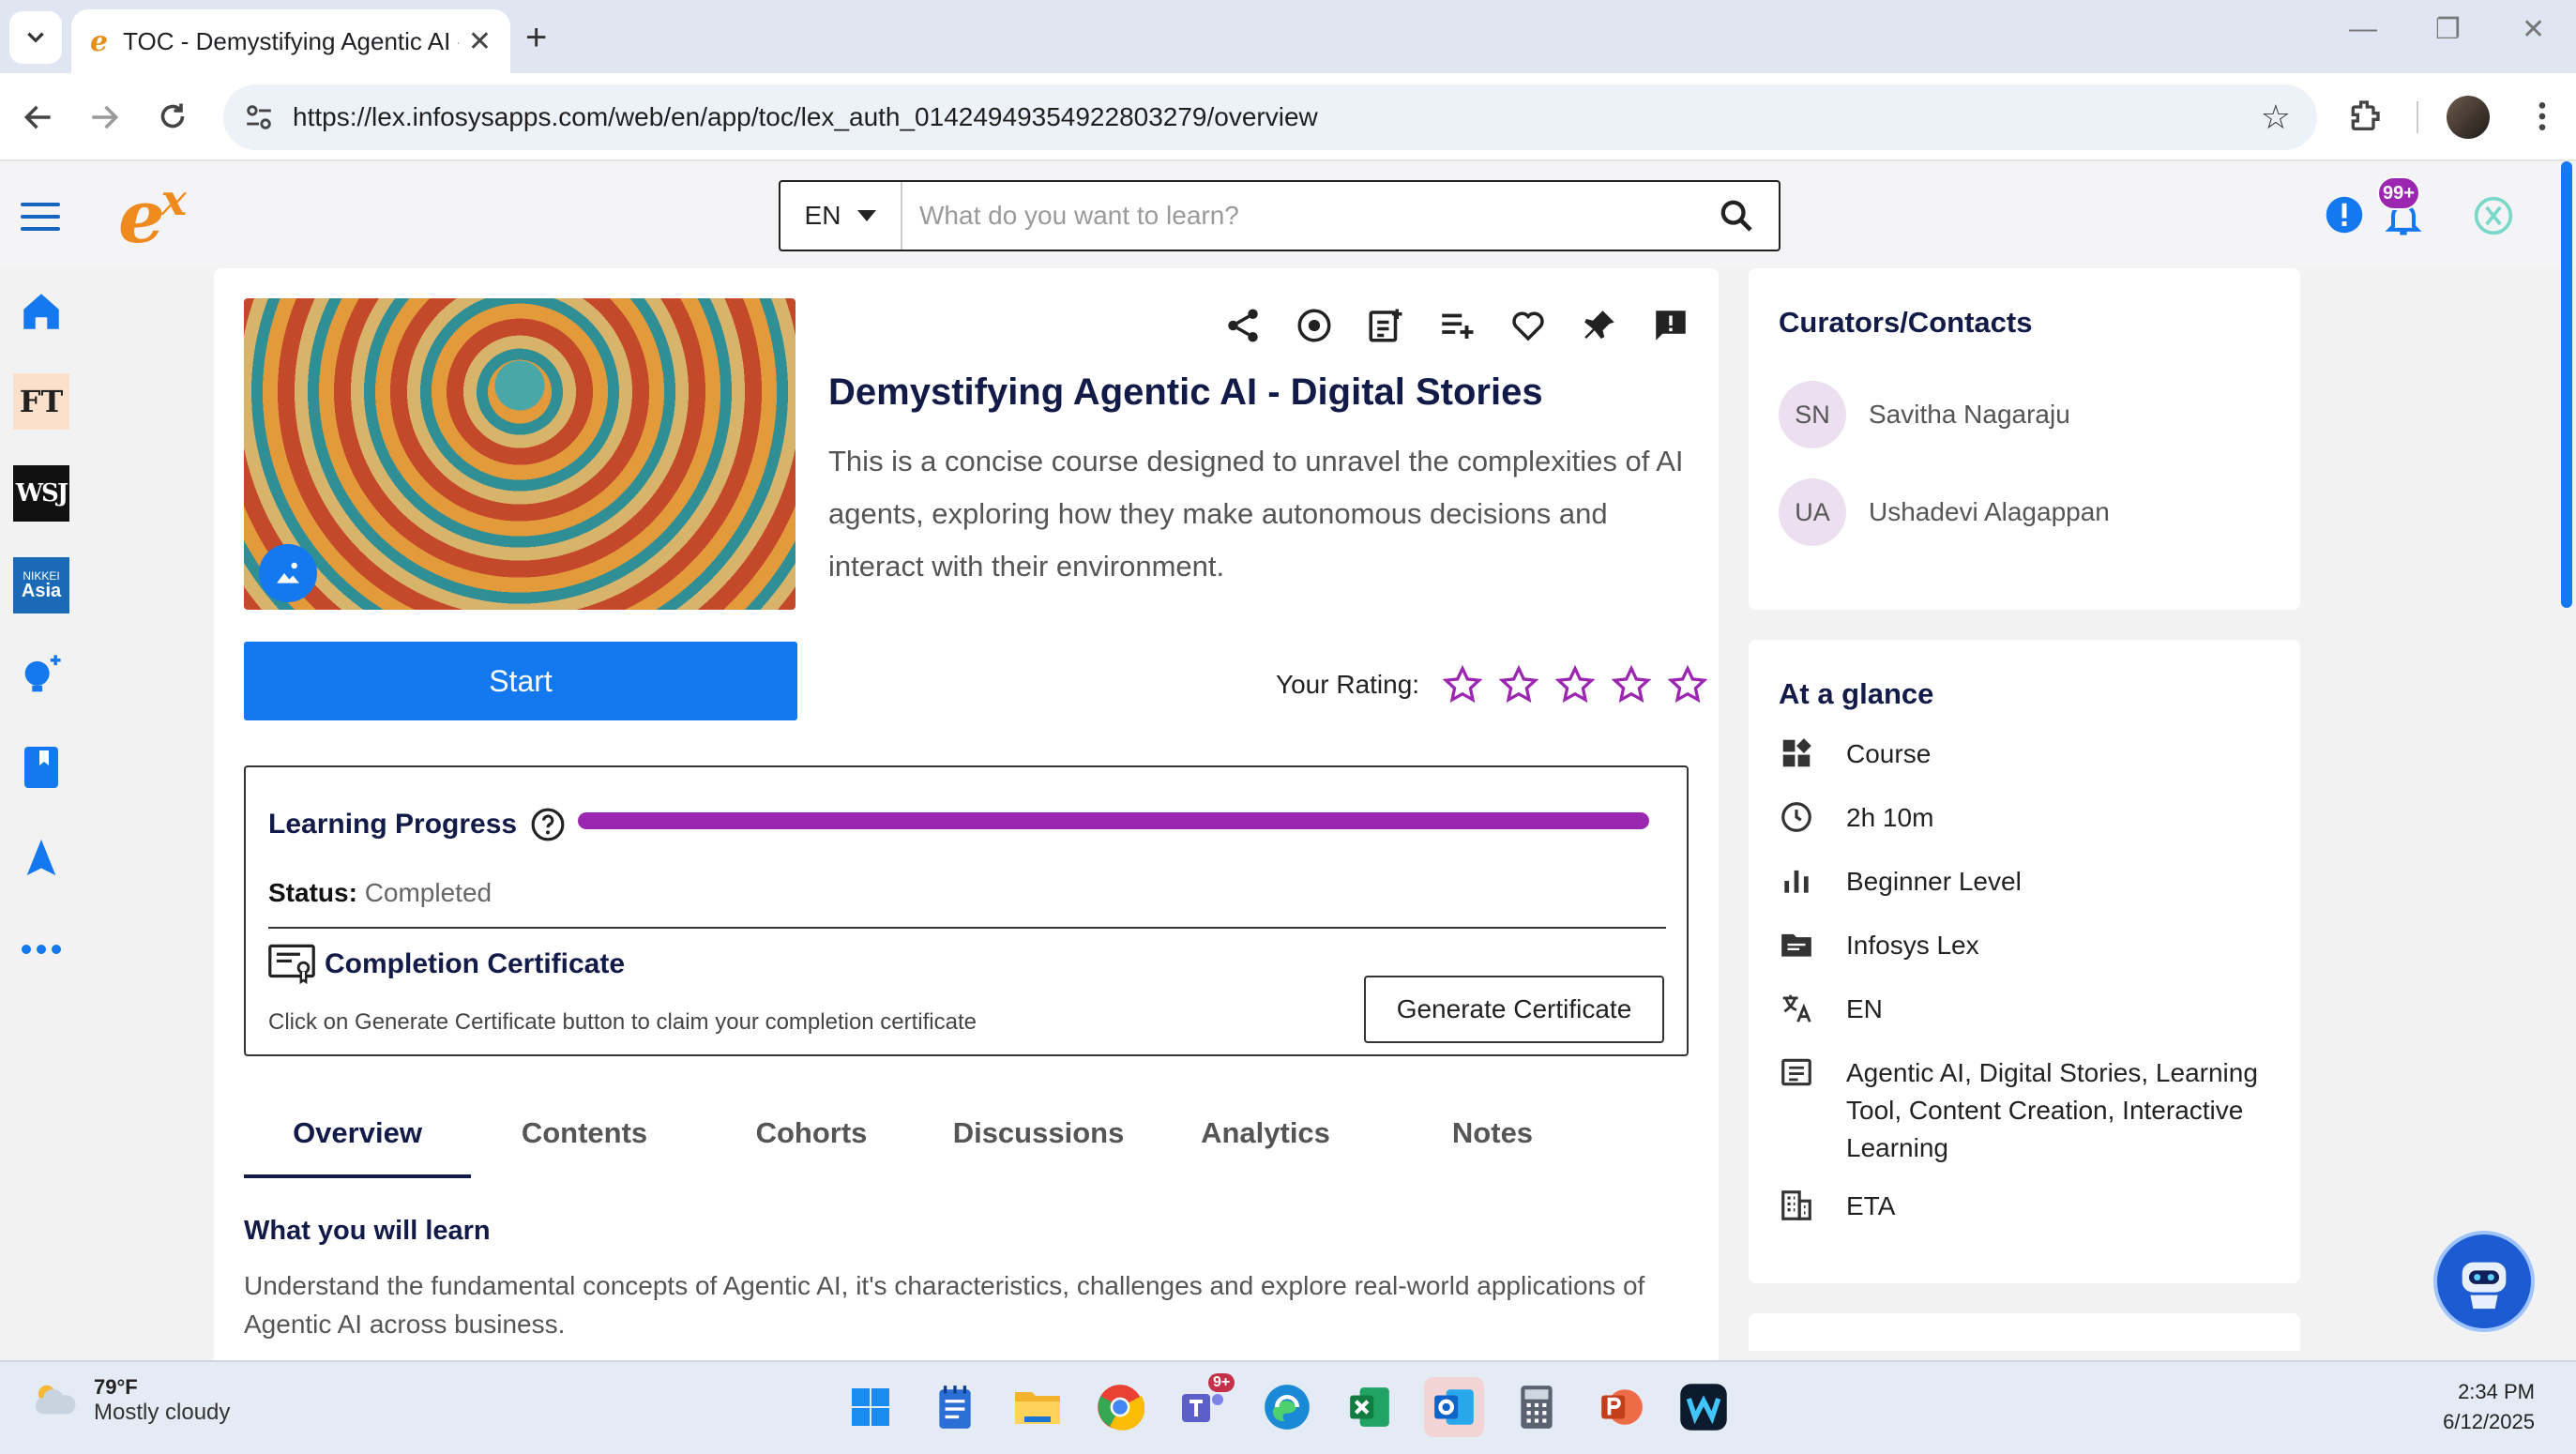 The height and width of the screenshot is (1454, 2576). I want to click on ft-logo-text: FT, so click(41, 402).